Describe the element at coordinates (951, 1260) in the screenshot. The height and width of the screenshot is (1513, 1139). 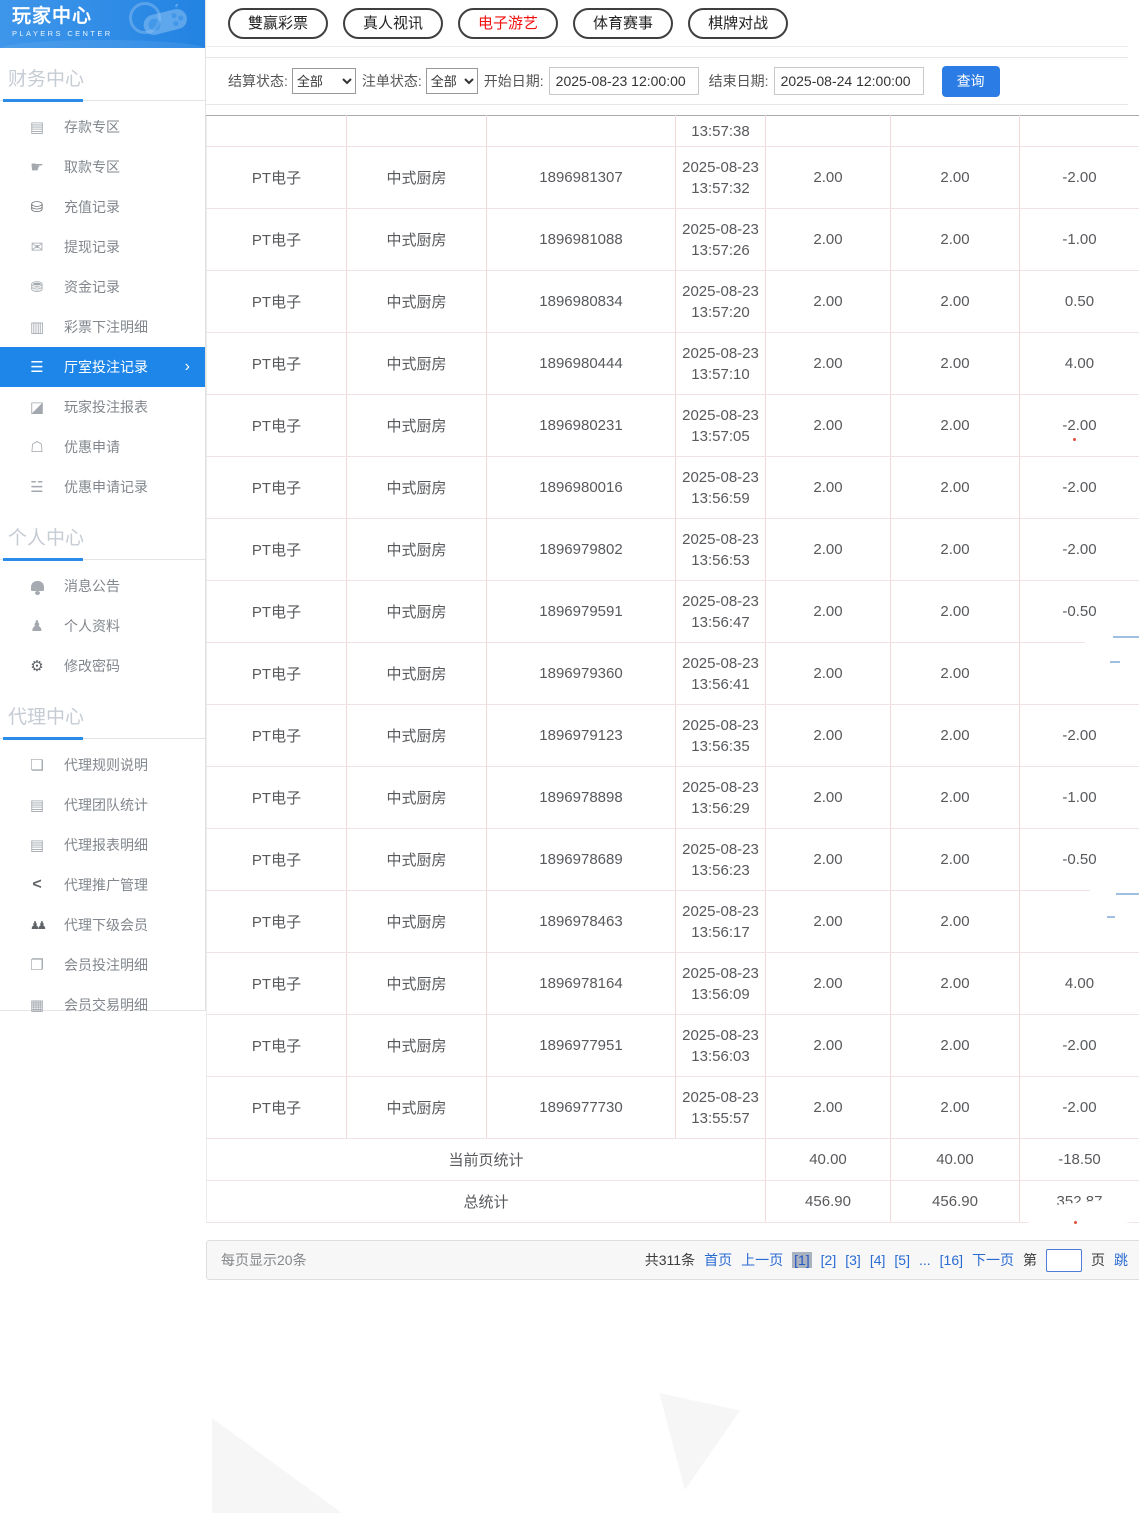
I see `page-link-[16]: [16]` at that location.